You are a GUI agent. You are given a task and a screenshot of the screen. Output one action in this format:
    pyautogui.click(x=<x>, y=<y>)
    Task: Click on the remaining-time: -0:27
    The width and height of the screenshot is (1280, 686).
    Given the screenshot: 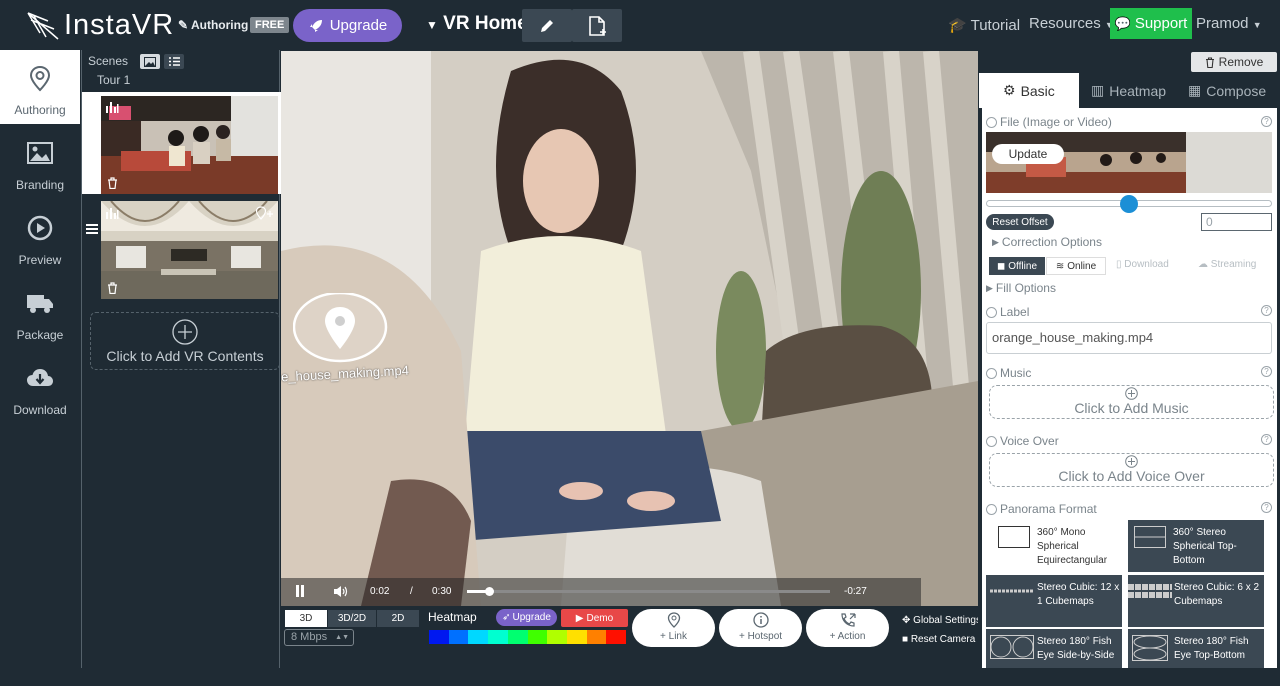 What is the action you would take?
    pyautogui.click(x=855, y=591)
    